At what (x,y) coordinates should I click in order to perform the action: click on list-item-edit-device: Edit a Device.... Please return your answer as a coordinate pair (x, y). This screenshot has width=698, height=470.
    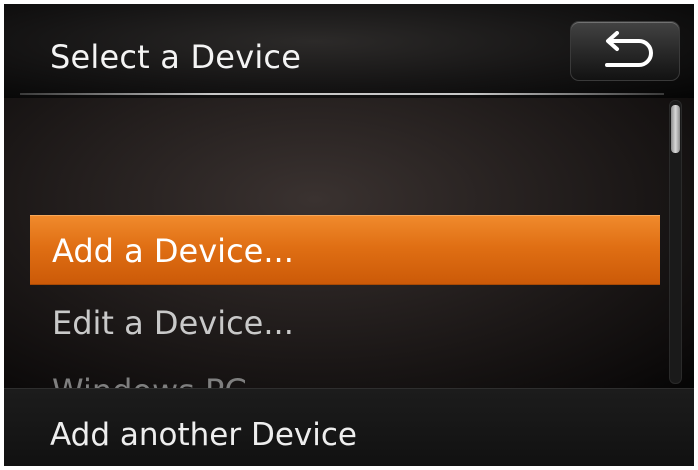
    Looking at the image, I should click on (345, 323).